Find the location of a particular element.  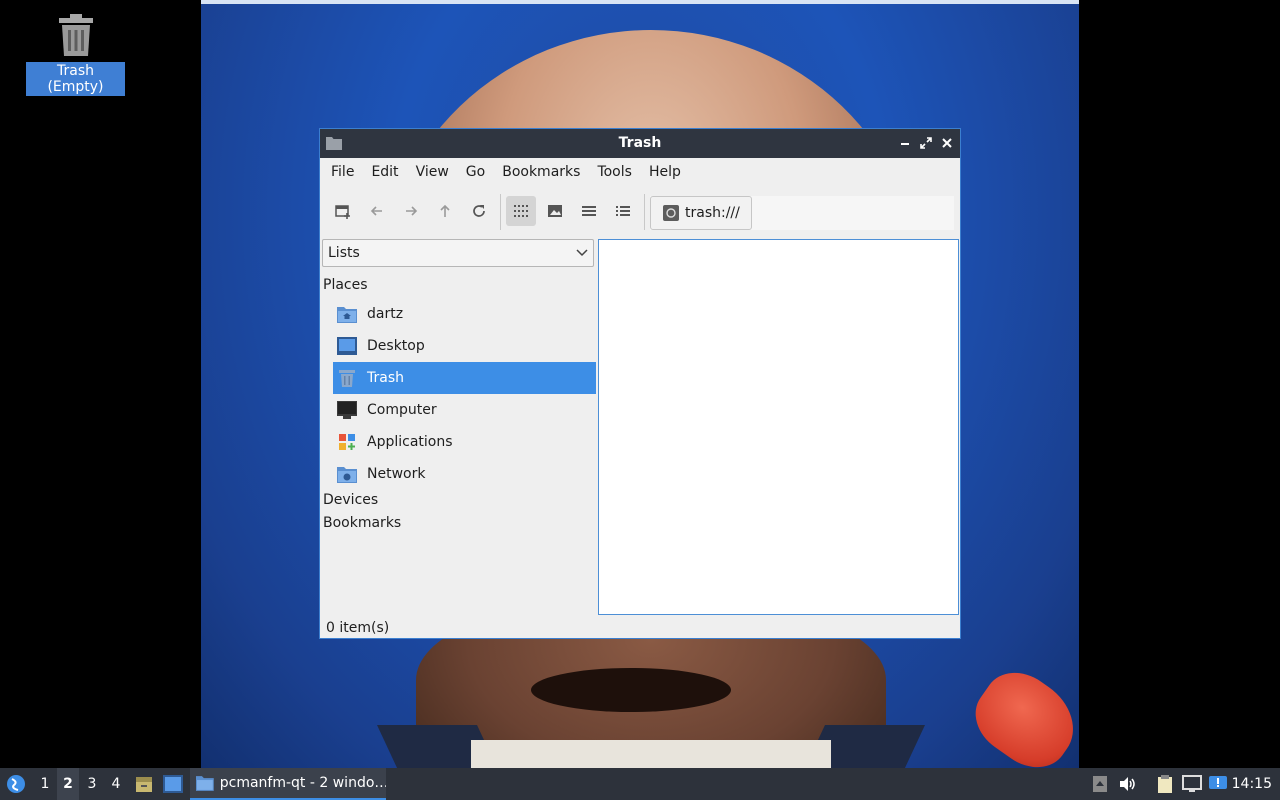

back-button is located at coordinates (377, 211).